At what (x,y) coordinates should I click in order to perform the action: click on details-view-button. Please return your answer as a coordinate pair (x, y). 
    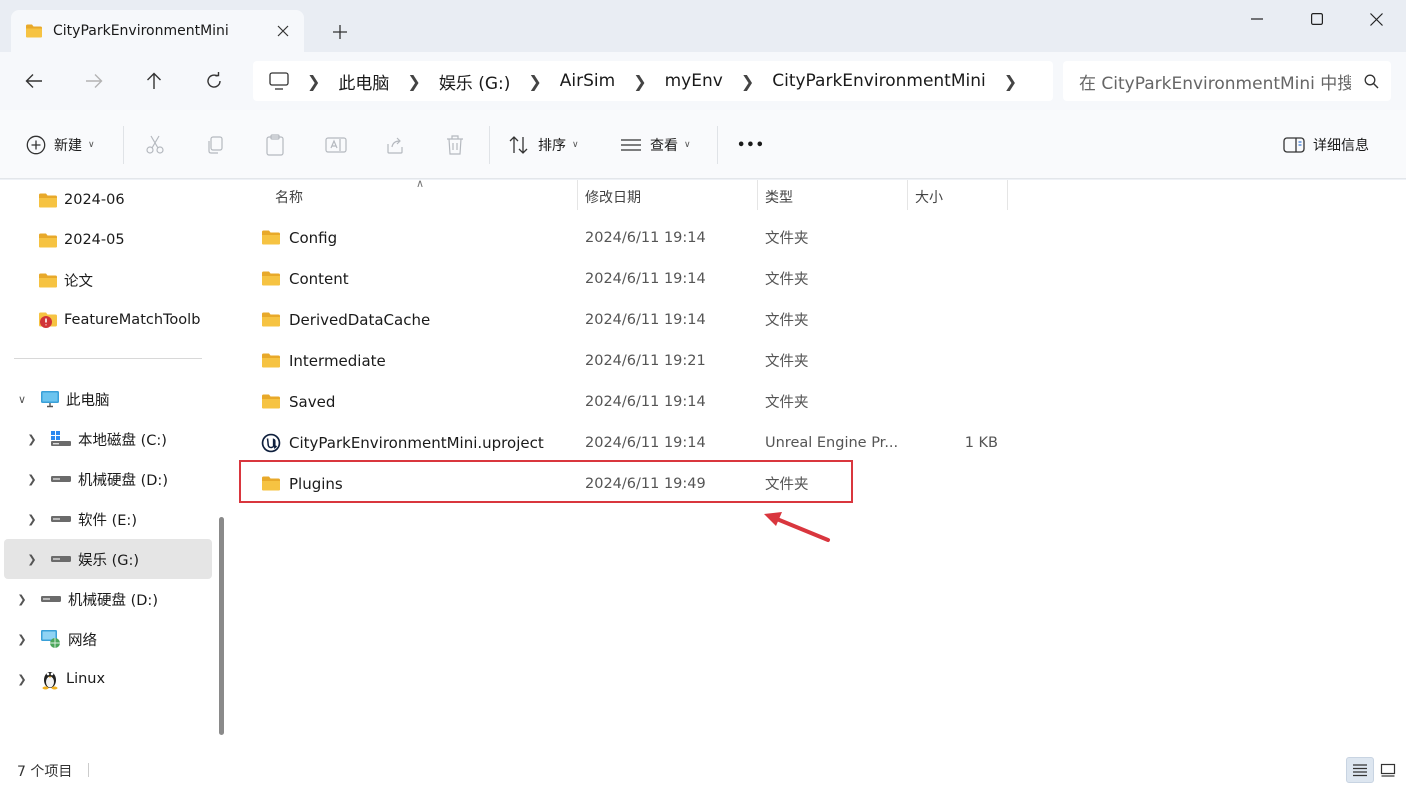
    Looking at the image, I should click on (1360, 770).